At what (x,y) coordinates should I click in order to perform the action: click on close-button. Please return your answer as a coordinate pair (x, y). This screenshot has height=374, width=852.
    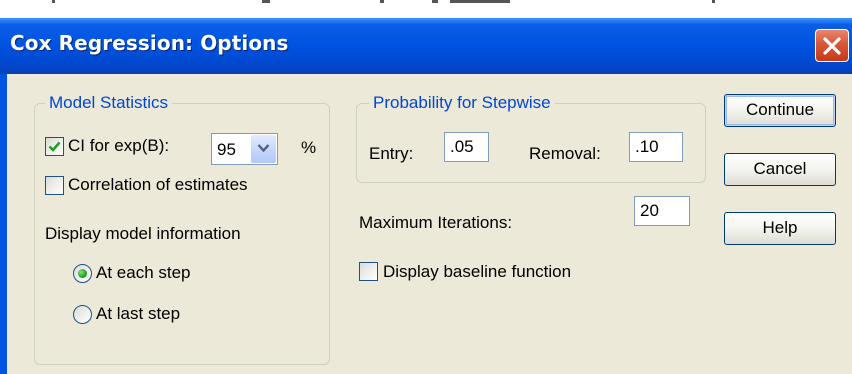
    Looking at the image, I should click on (832, 45).